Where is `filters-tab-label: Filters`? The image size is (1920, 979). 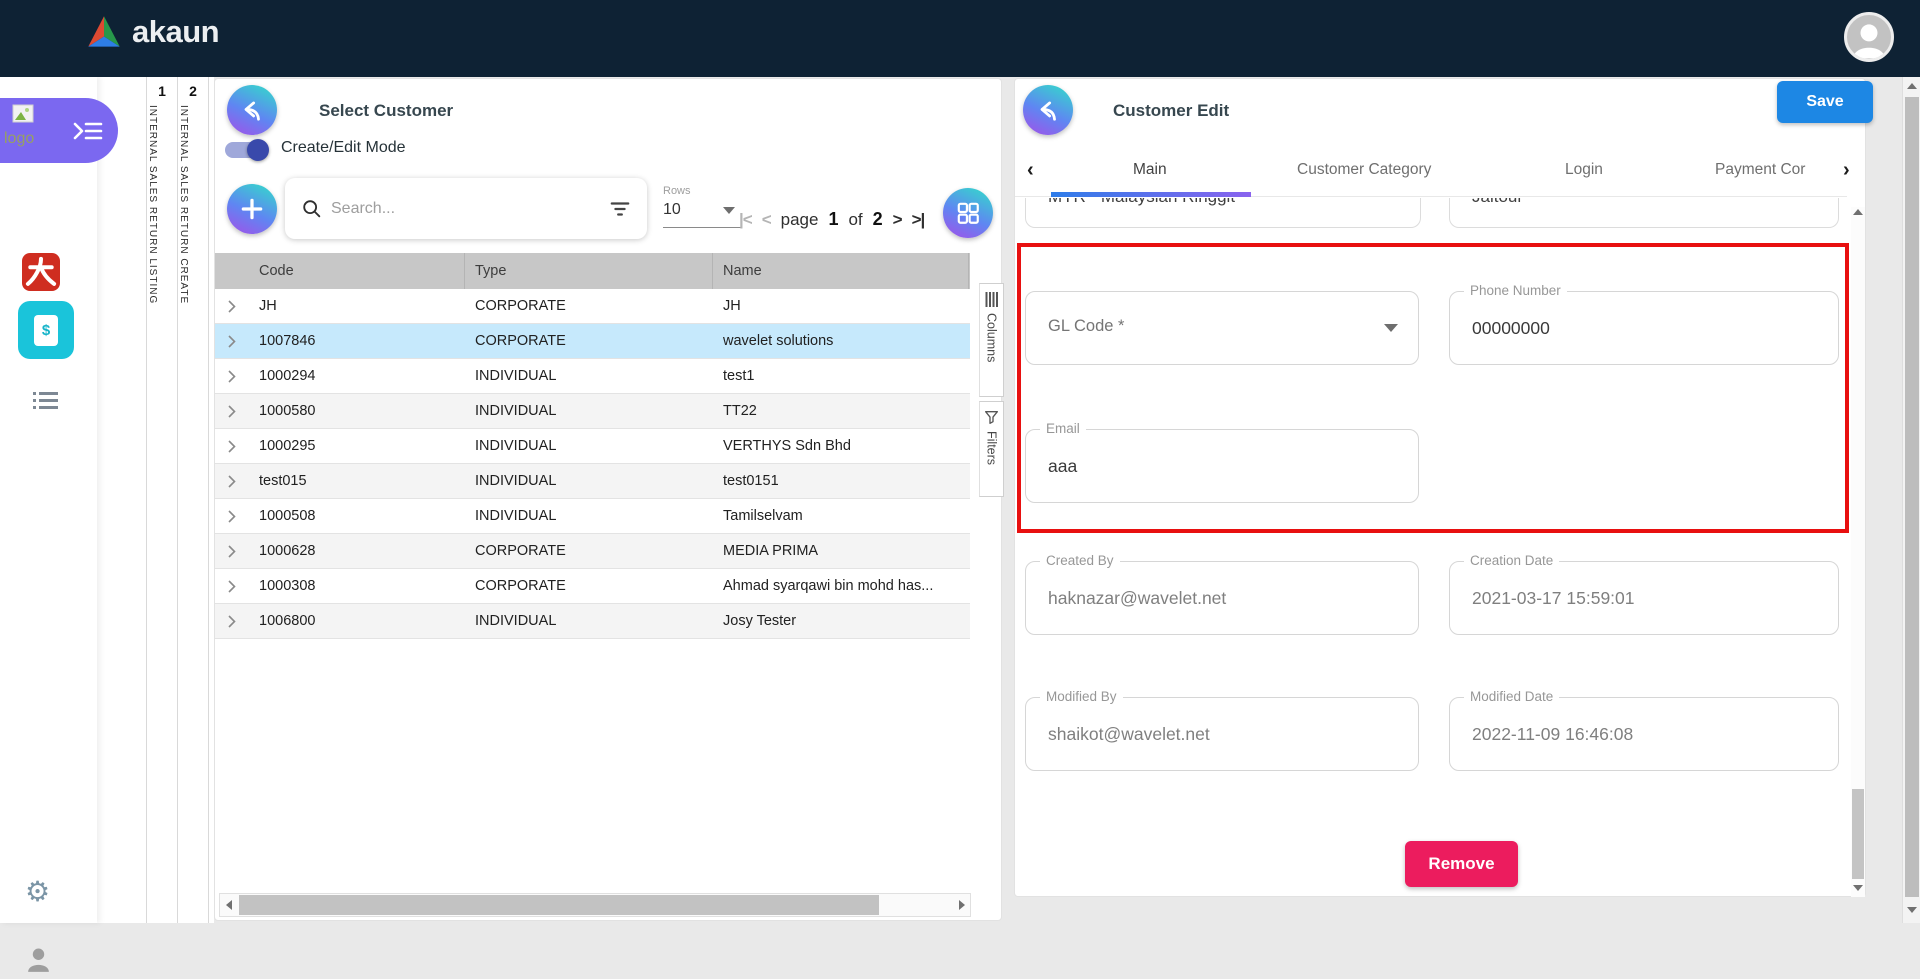
filters-tab-label: Filters is located at coordinates (991, 448).